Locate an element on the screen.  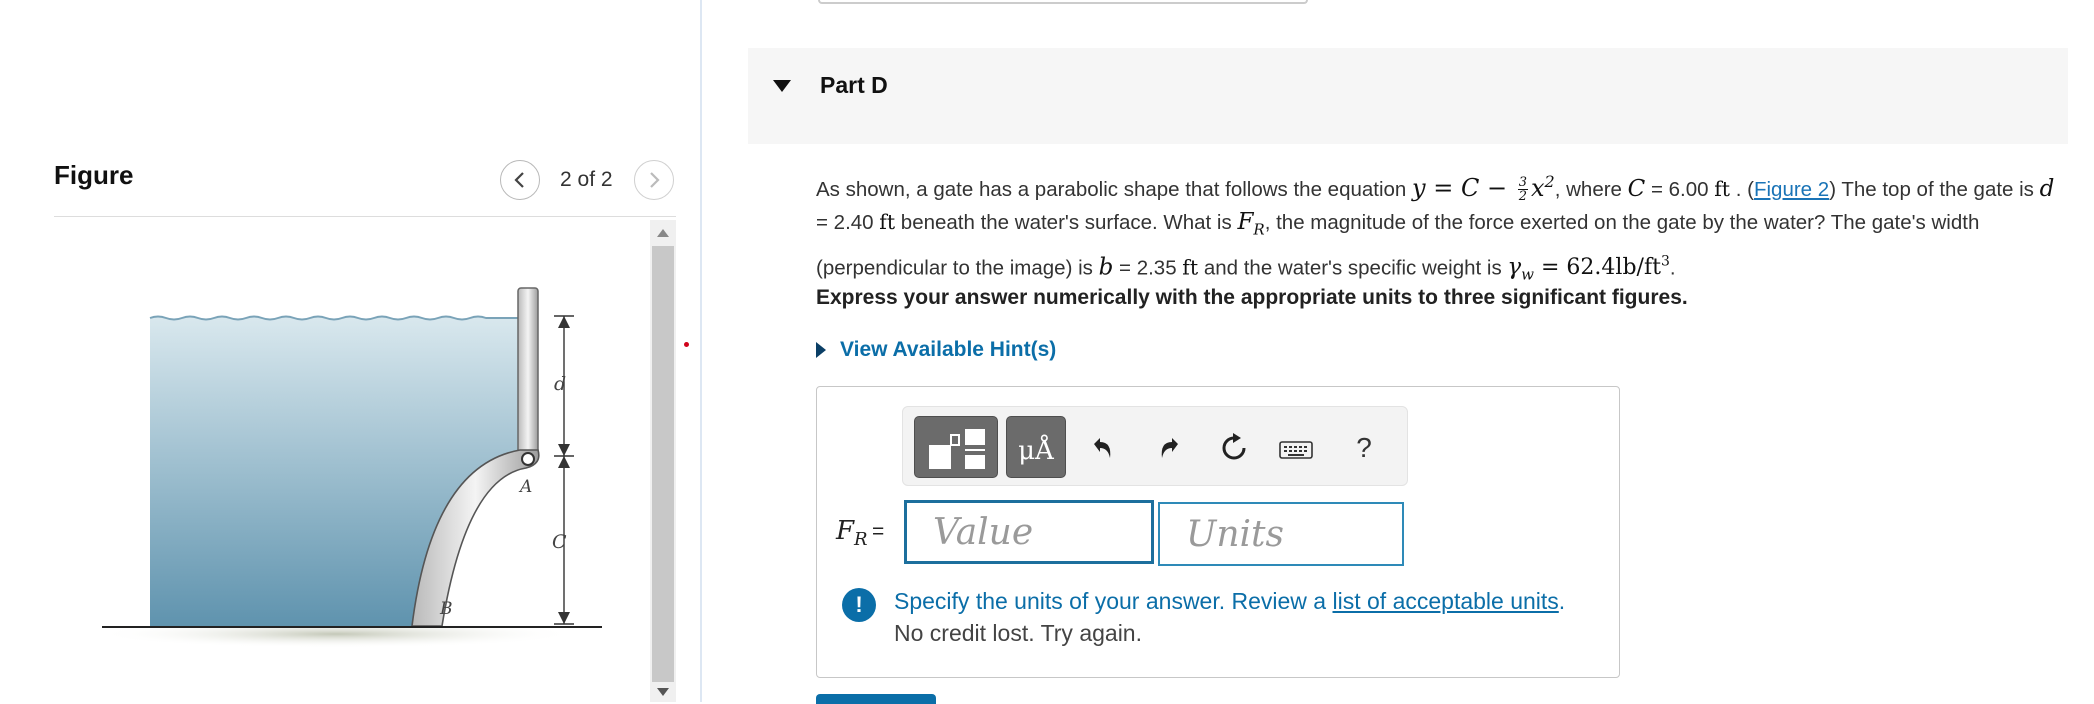
acceptable-units-link: list of acceptable units is located at coordinates (1446, 601).